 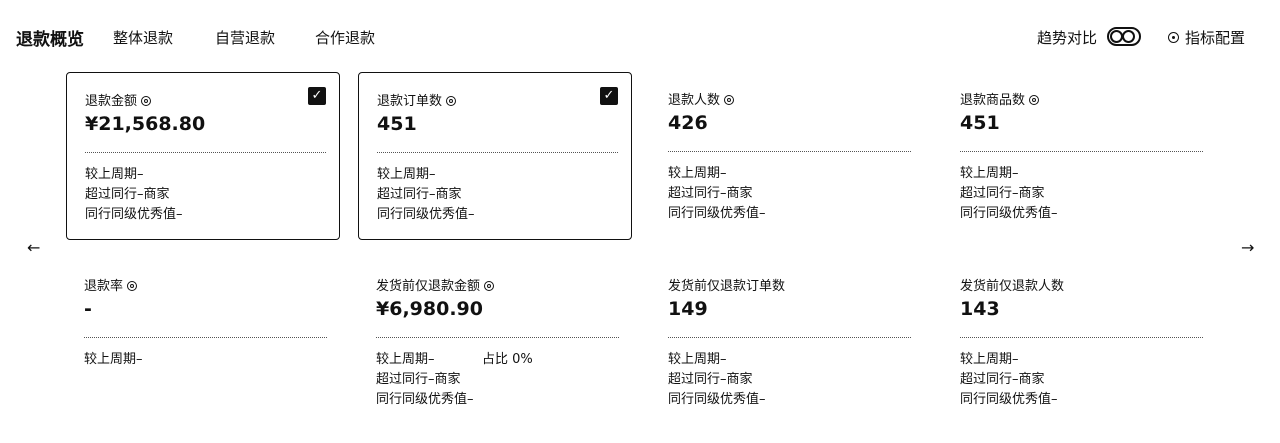 What do you see at coordinates (104, 286) in the screenshot?
I see `metric-label-text: 退款率` at bounding box center [104, 286].